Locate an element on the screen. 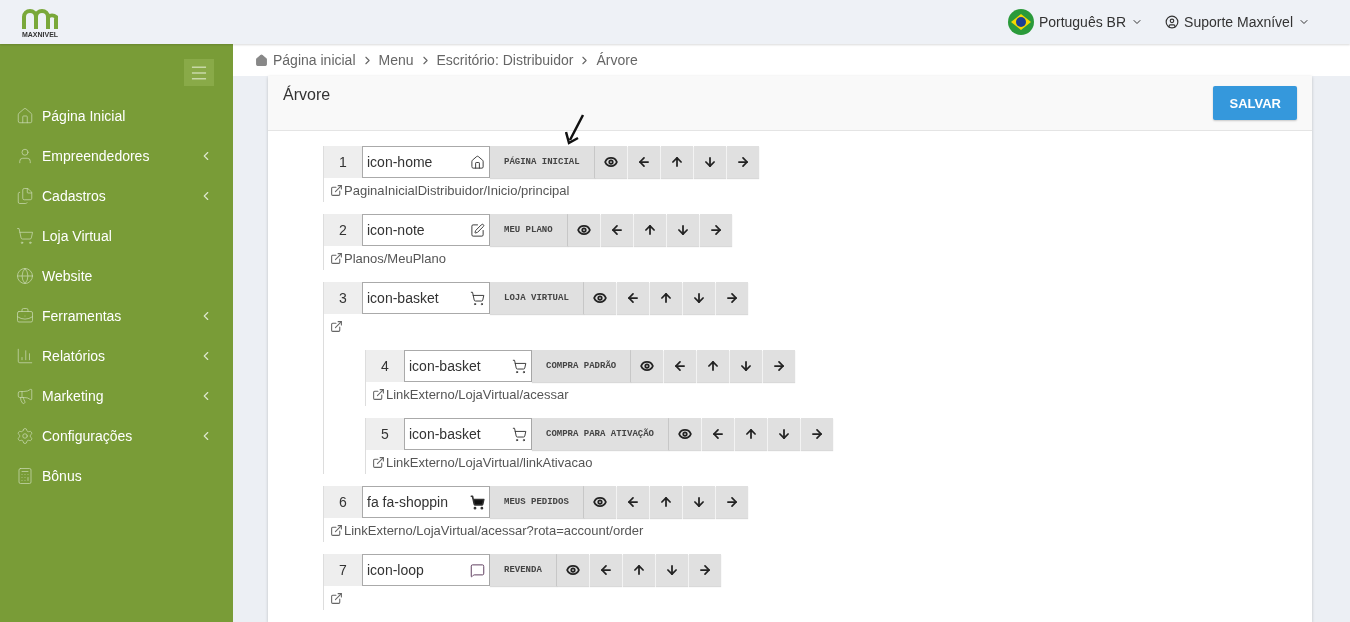  link-path: PaginaInicialDistribuidor/Inicio/principal is located at coordinates (457, 190).